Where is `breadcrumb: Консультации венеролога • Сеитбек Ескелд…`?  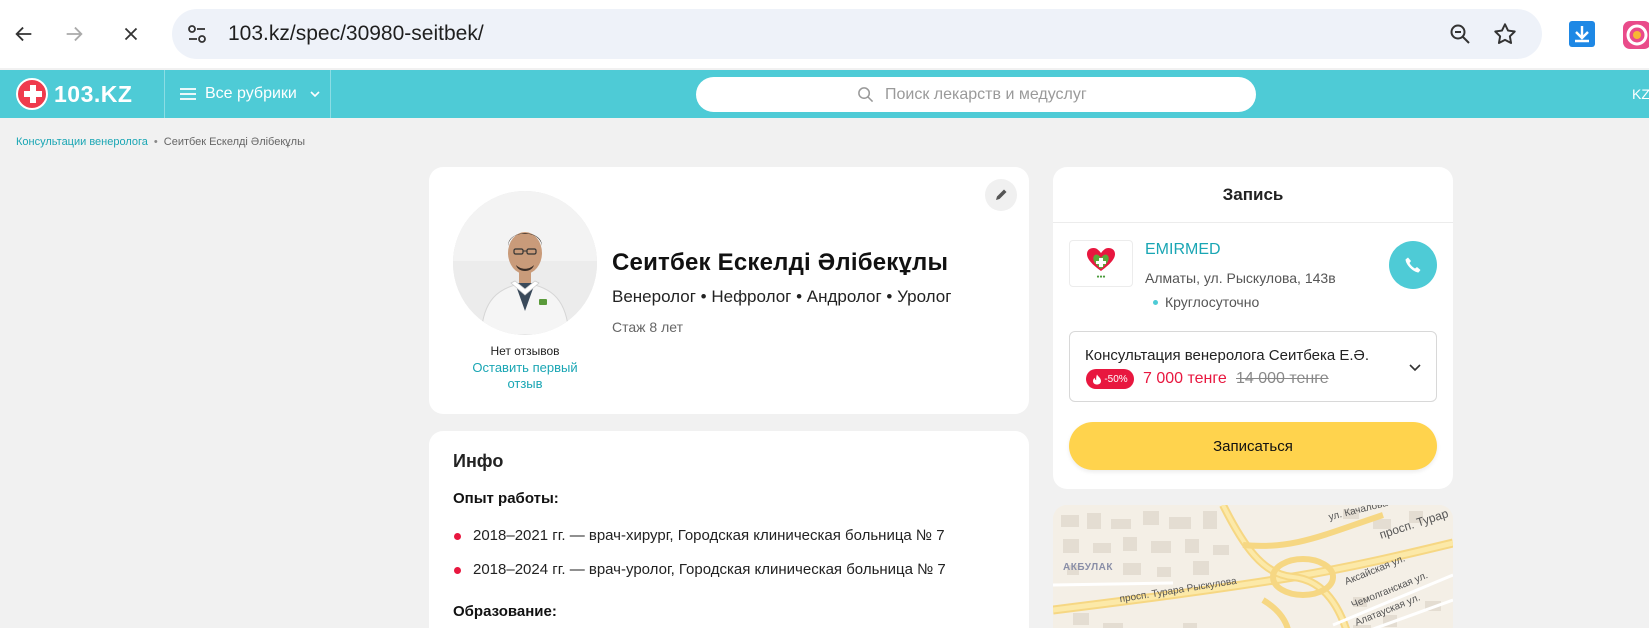 breadcrumb: Консультации венеролога • Сеитбек Ескелд… is located at coordinates (160, 142).